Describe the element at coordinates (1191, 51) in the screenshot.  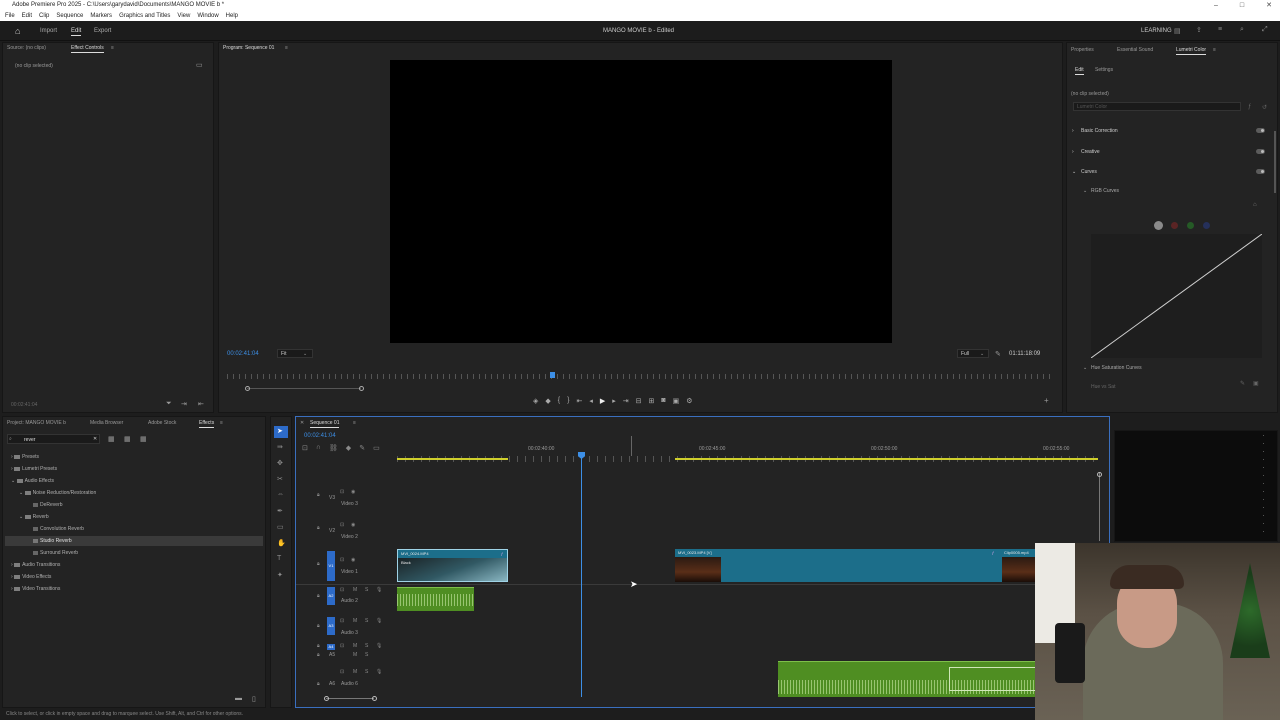
I see `tab-lumetri-color: Lumetri Color` at that location.